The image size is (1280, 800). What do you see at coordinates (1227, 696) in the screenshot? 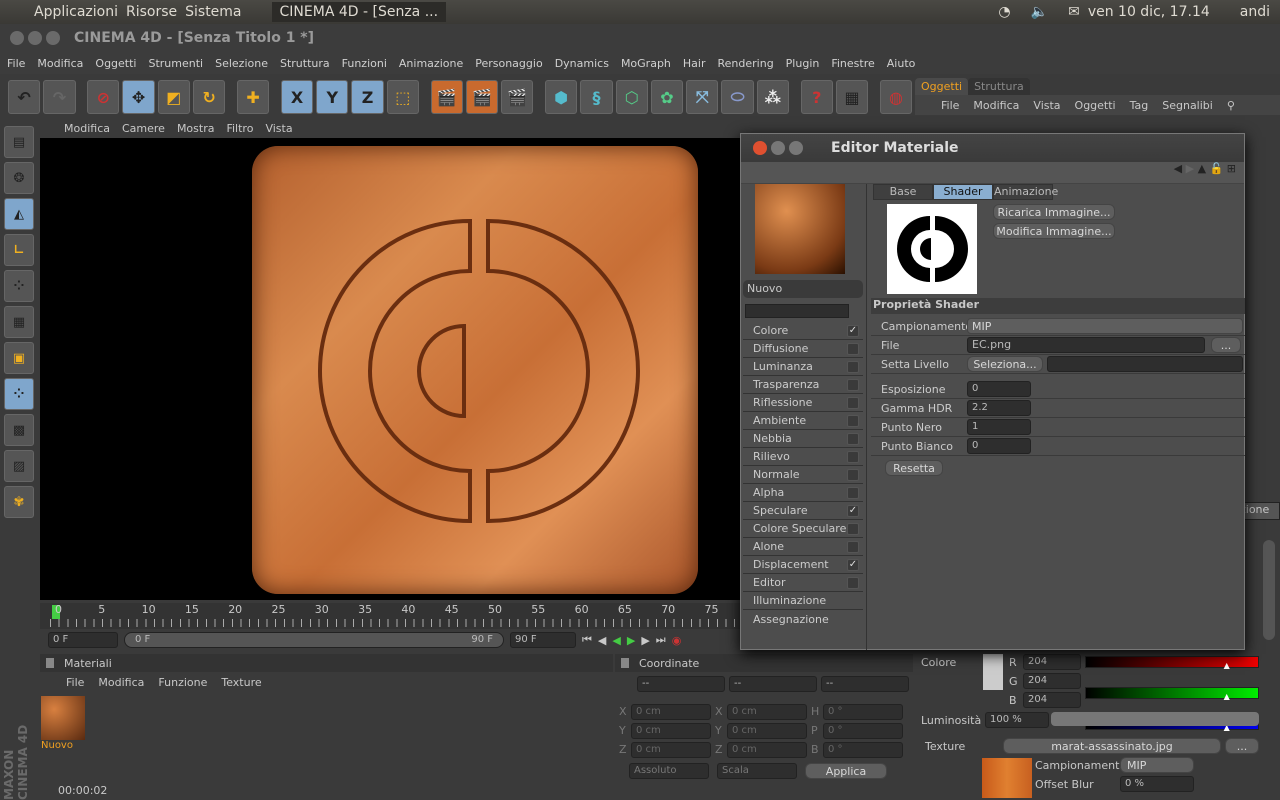
I see `slider-handle: ▲` at bounding box center [1227, 696].